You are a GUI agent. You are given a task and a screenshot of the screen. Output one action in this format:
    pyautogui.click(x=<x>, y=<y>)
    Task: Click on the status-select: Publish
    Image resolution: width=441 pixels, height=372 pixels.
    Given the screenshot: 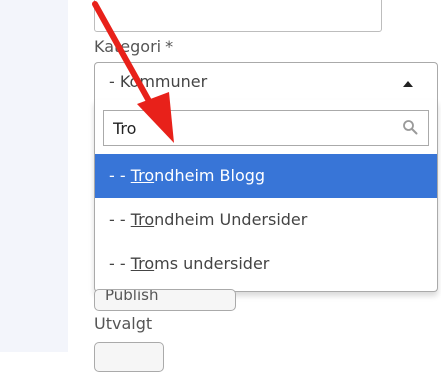 What is the action you would take?
    pyautogui.click(x=165, y=300)
    